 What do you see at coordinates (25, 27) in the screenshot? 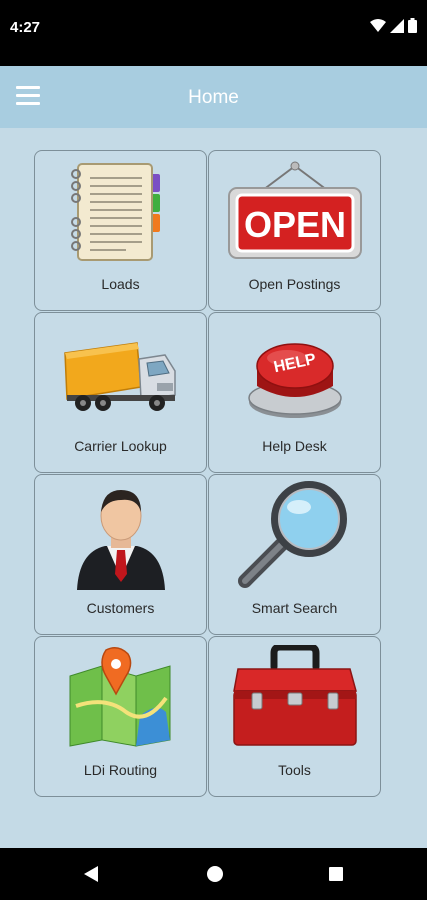
I see `status-time: 4:27` at bounding box center [25, 27].